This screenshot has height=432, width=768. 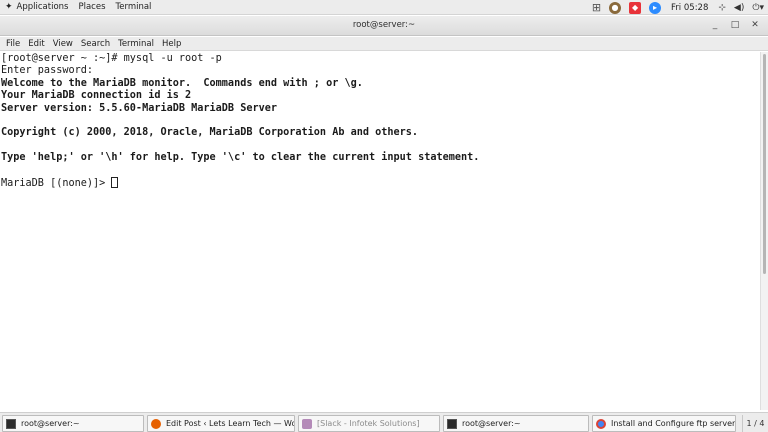 I want to click on task-label: [Slack - Infotek Solutions], so click(x=368, y=423).